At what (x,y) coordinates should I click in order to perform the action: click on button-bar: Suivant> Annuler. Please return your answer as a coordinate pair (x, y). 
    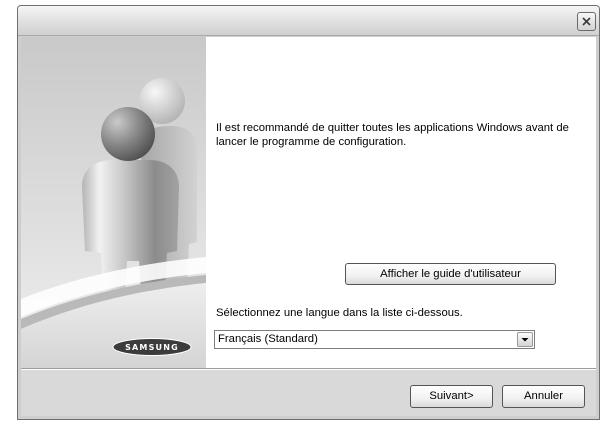
    Looking at the image, I should click on (308, 393).